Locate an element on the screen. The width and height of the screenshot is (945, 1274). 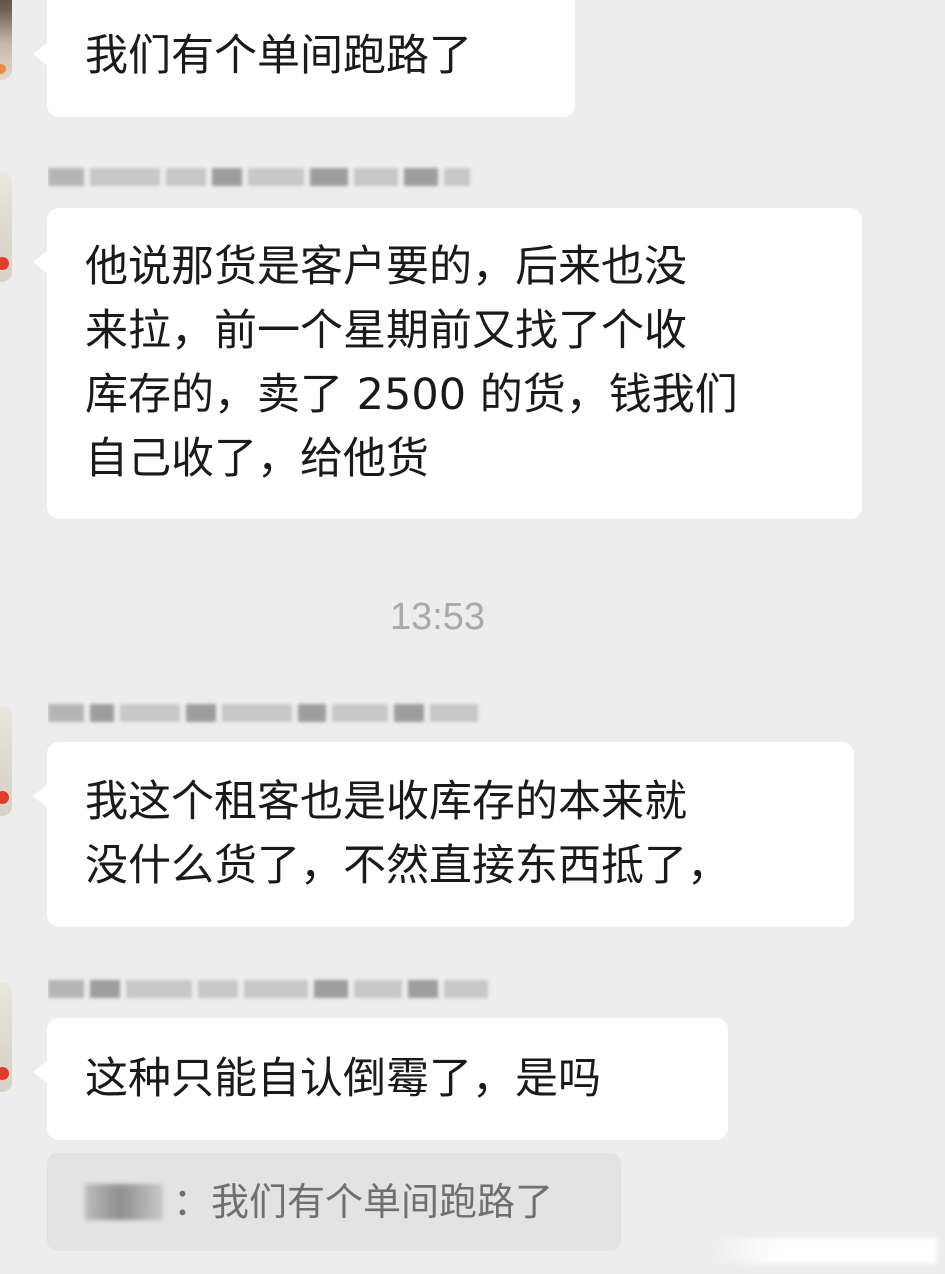
message-text: 这种只能自认倒霉了，是吗 is located at coordinates (343, 1079).